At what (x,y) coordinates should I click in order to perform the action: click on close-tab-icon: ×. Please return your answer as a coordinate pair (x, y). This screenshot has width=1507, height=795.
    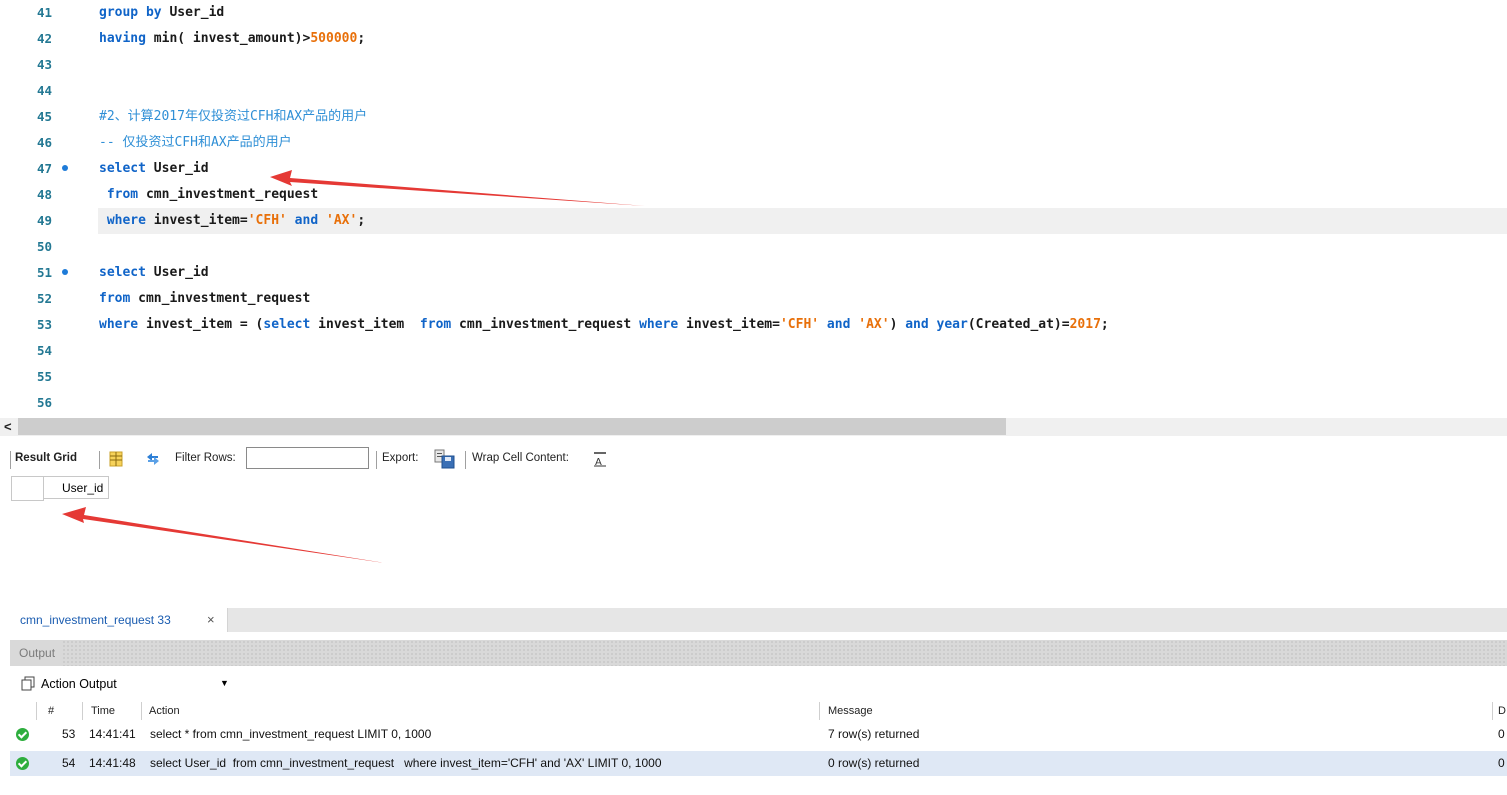
    Looking at the image, I should click on (211, 620).